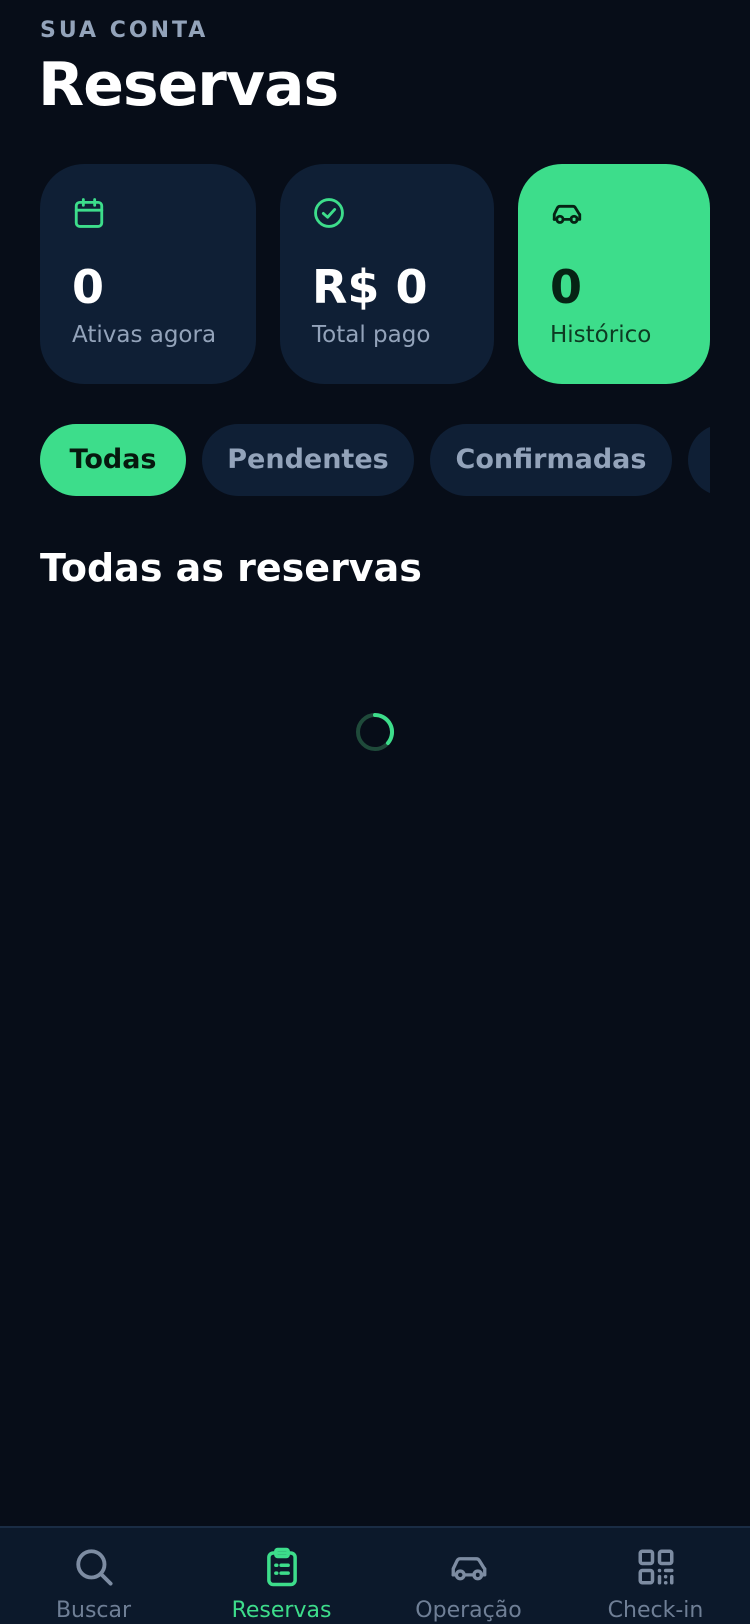  I want to click on loading-spinner-icon, so click(375, 731).